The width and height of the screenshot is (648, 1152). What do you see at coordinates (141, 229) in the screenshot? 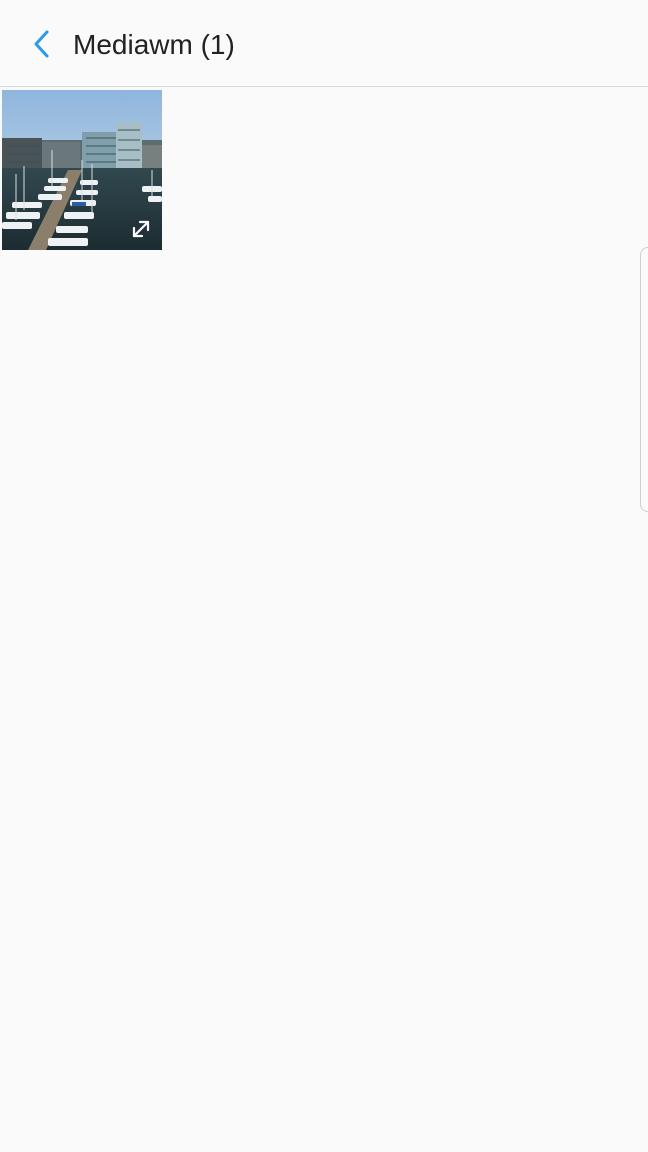
I see `expand-icon` at bounding box center [141, 229].